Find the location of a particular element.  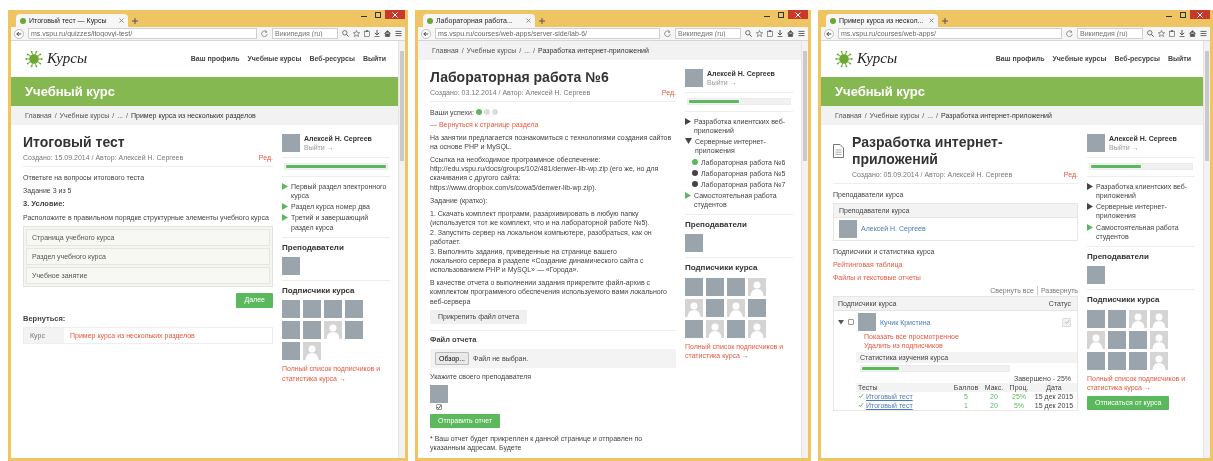

checkmark-icon is located at coordinates (439, 407).